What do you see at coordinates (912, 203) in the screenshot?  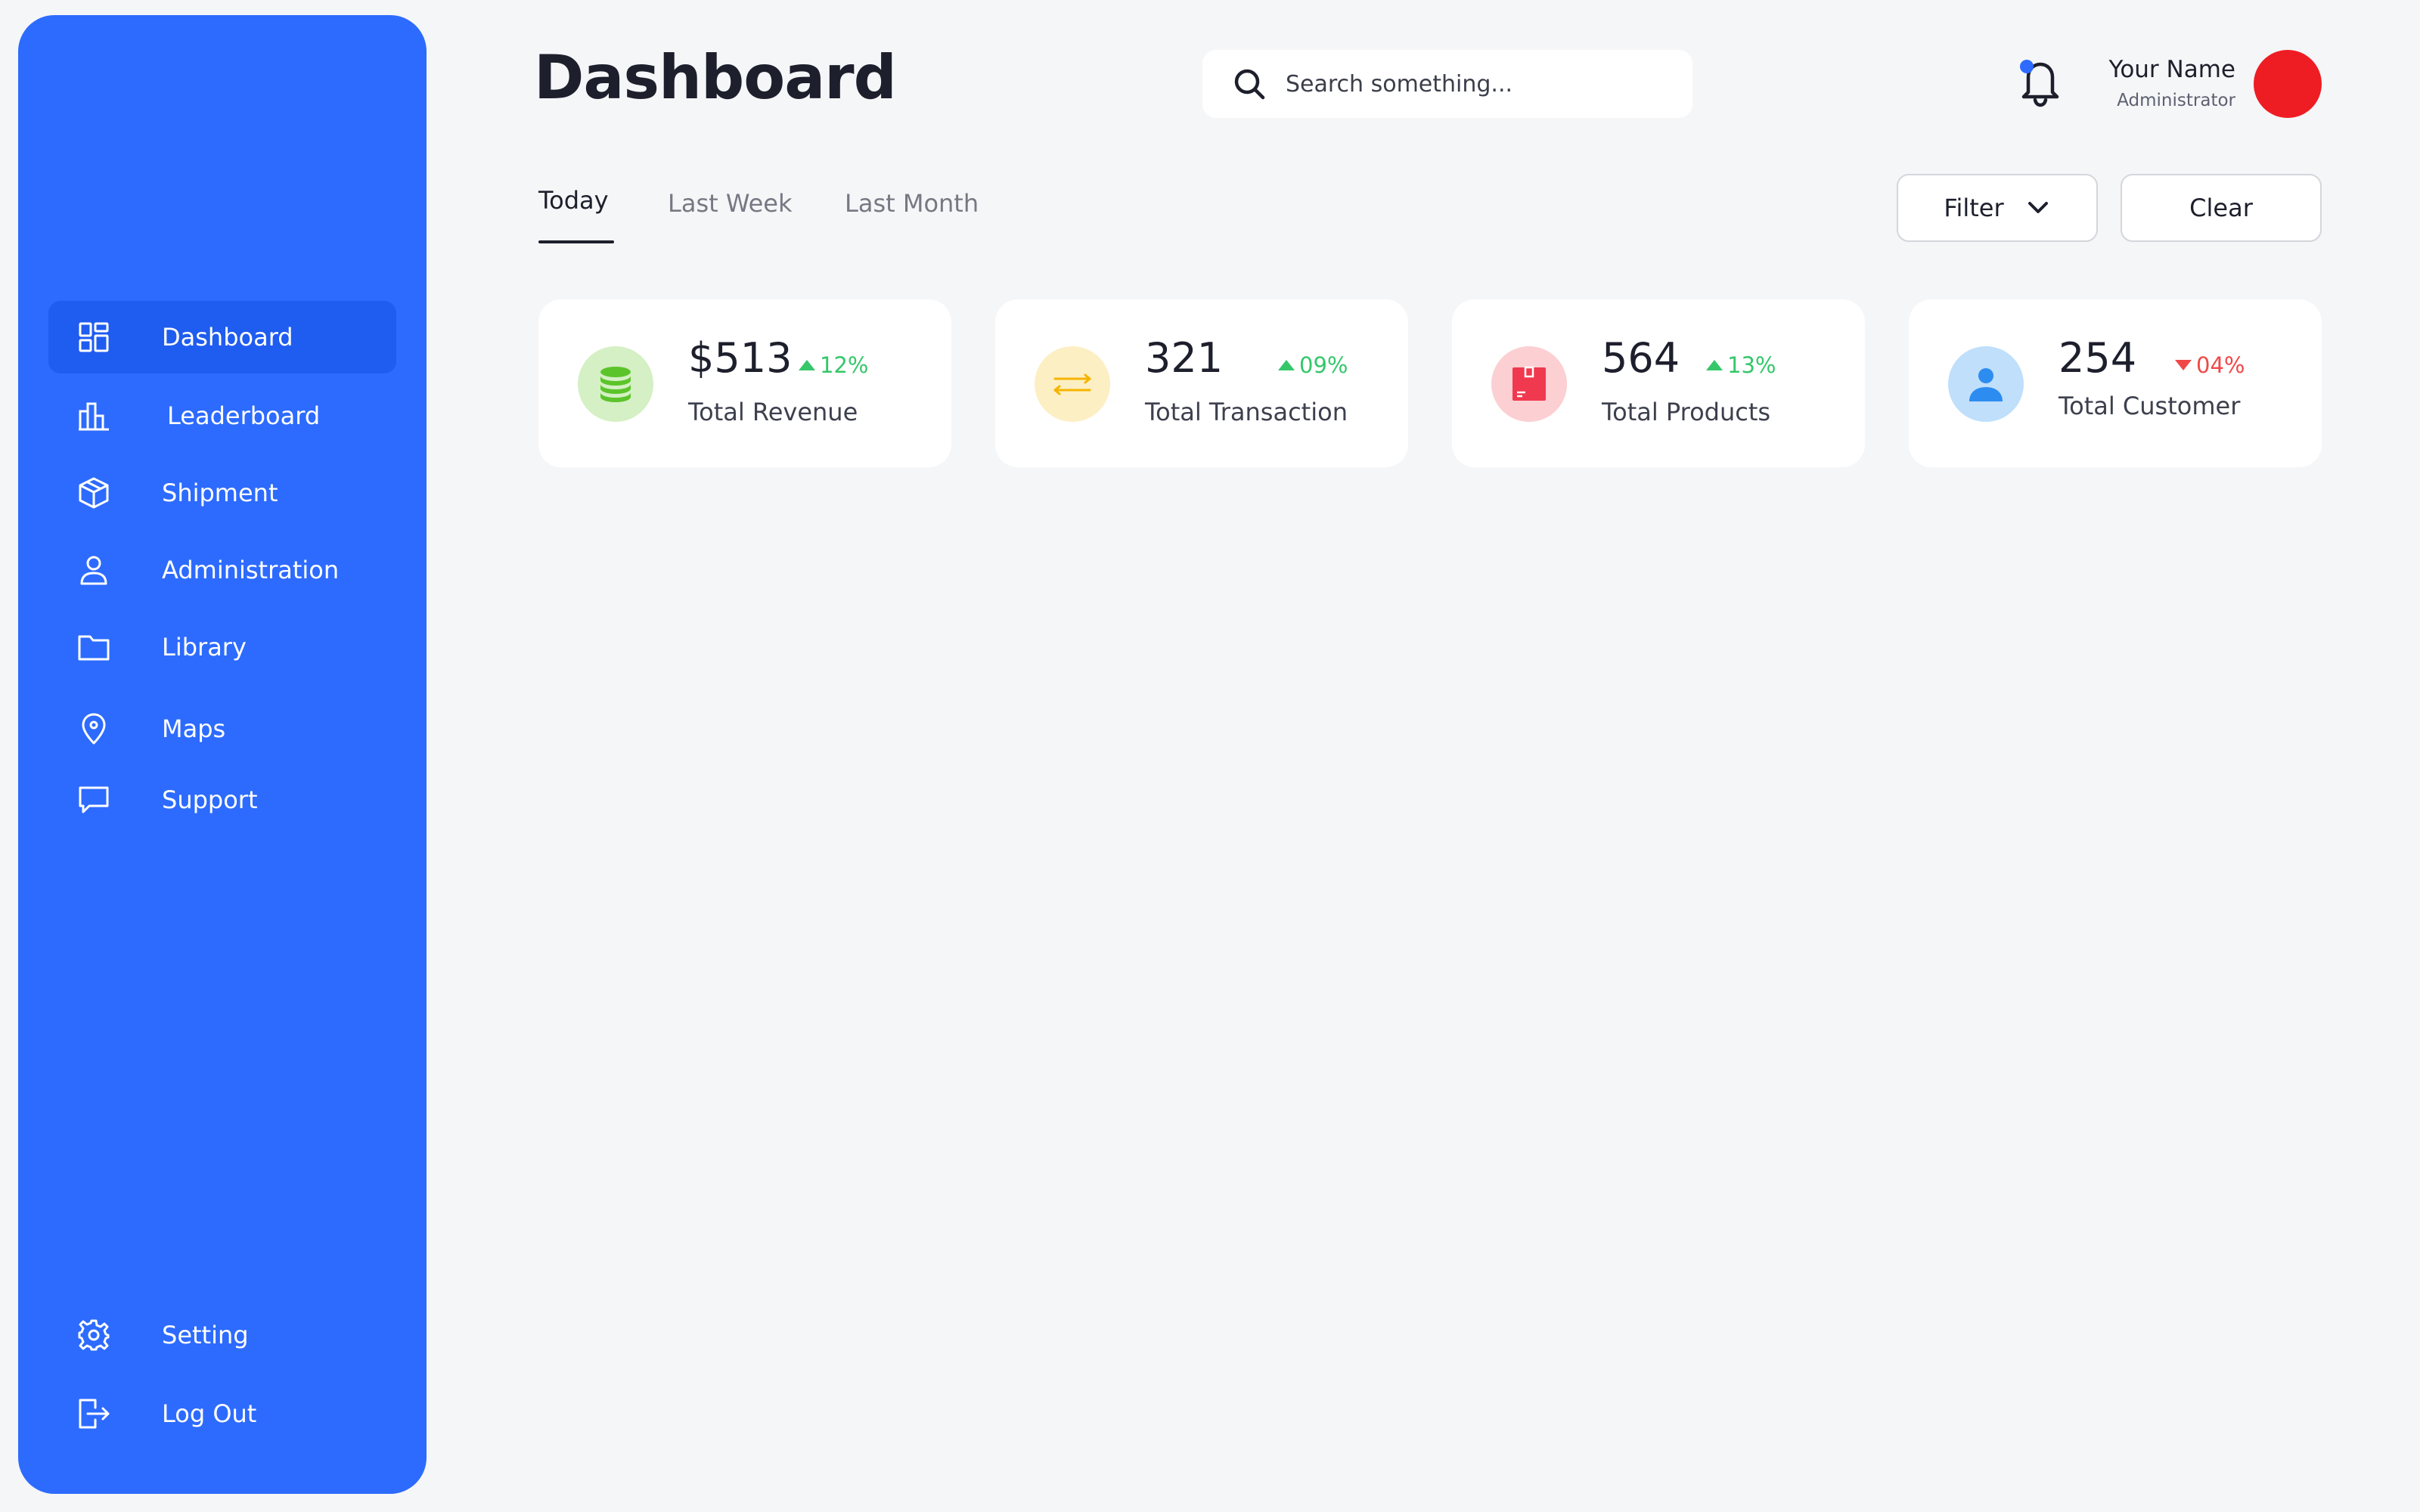 I see `tab-last-month: Last Month` at bounding box center [912, 203].